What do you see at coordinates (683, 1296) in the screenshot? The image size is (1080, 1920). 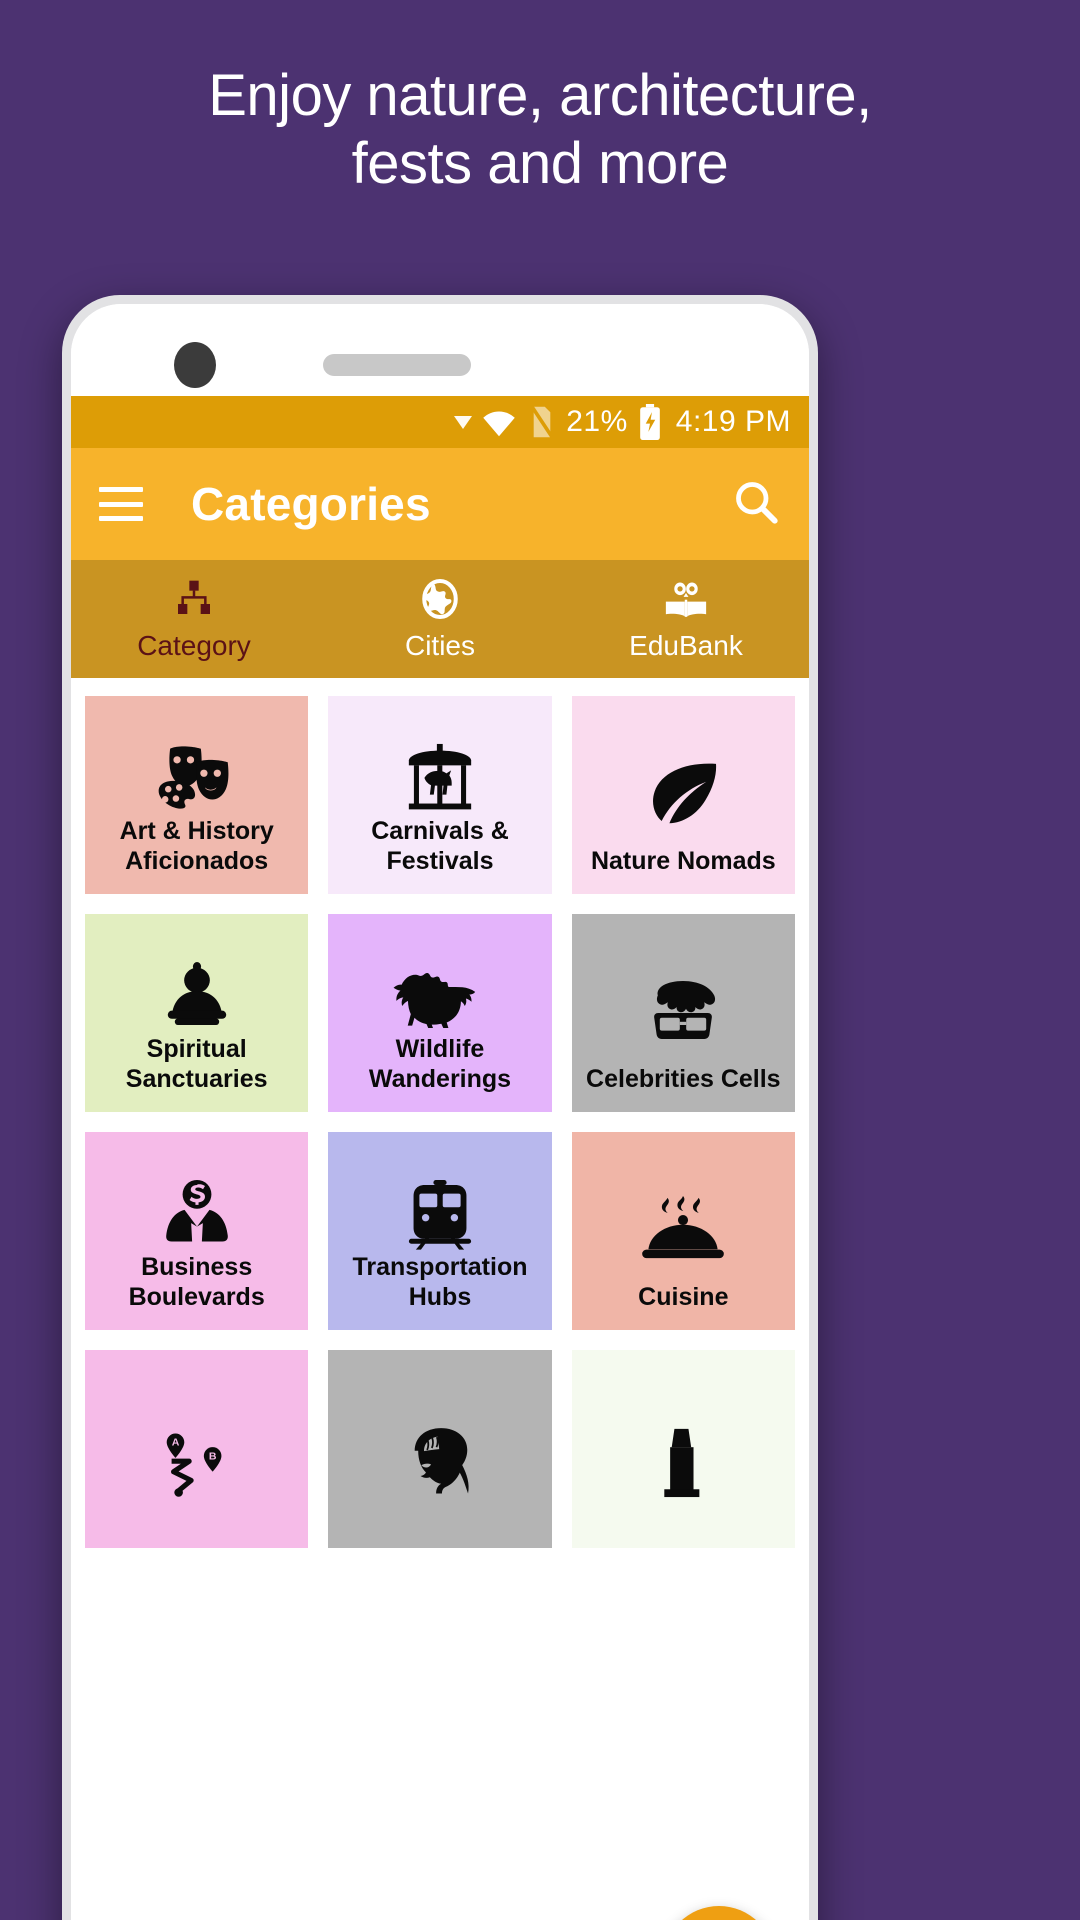 I see `category-label: Cuisine` at bounding box center [683, 1296].